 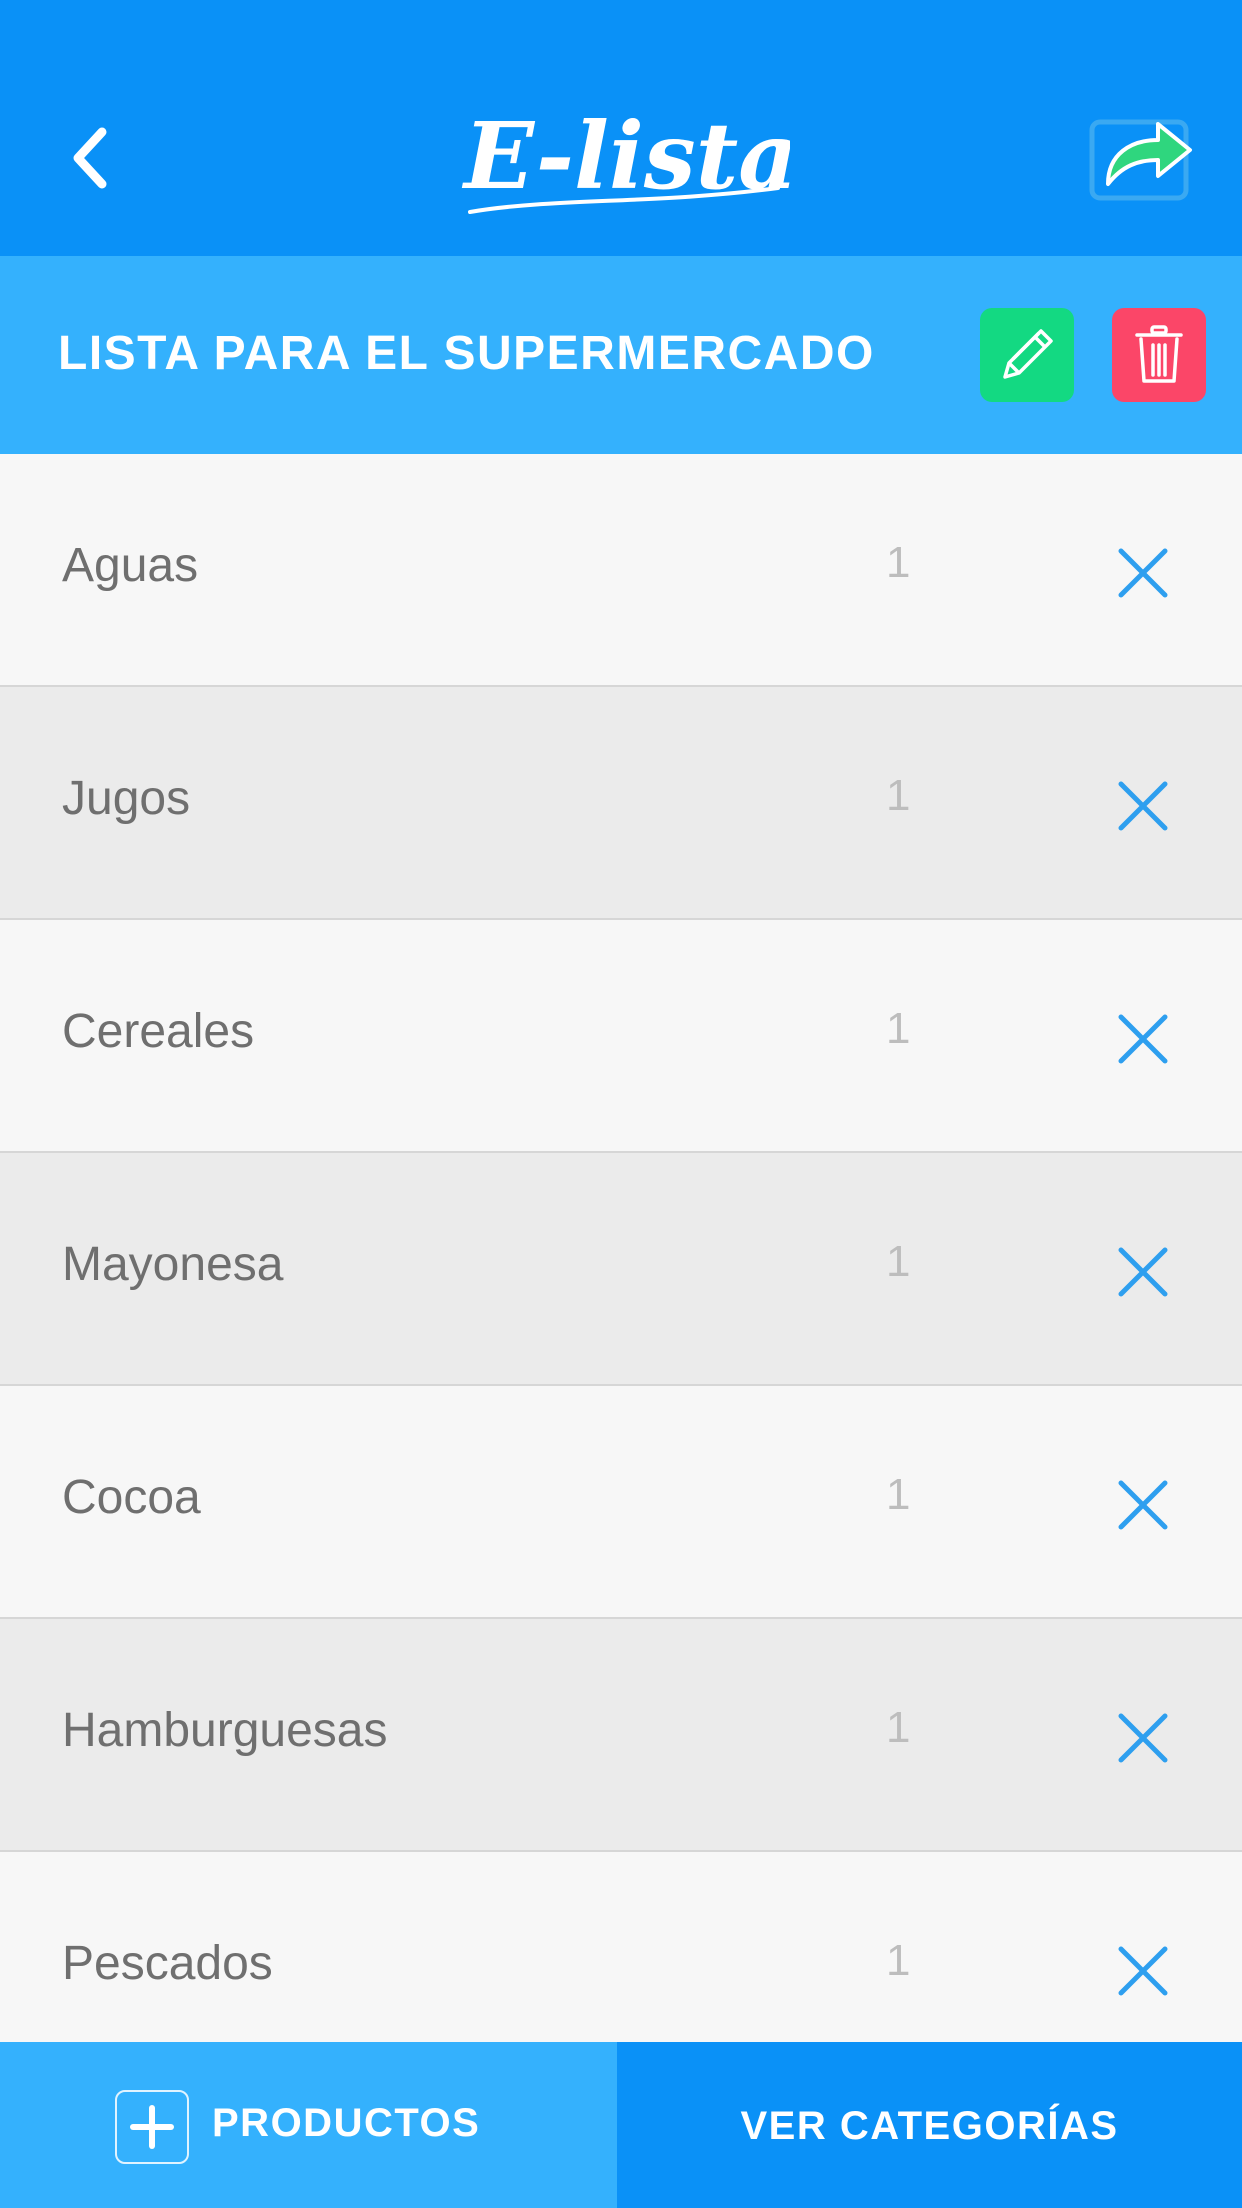 I want to click on list-item: Cereales 1, so click(x=621, y=1036).